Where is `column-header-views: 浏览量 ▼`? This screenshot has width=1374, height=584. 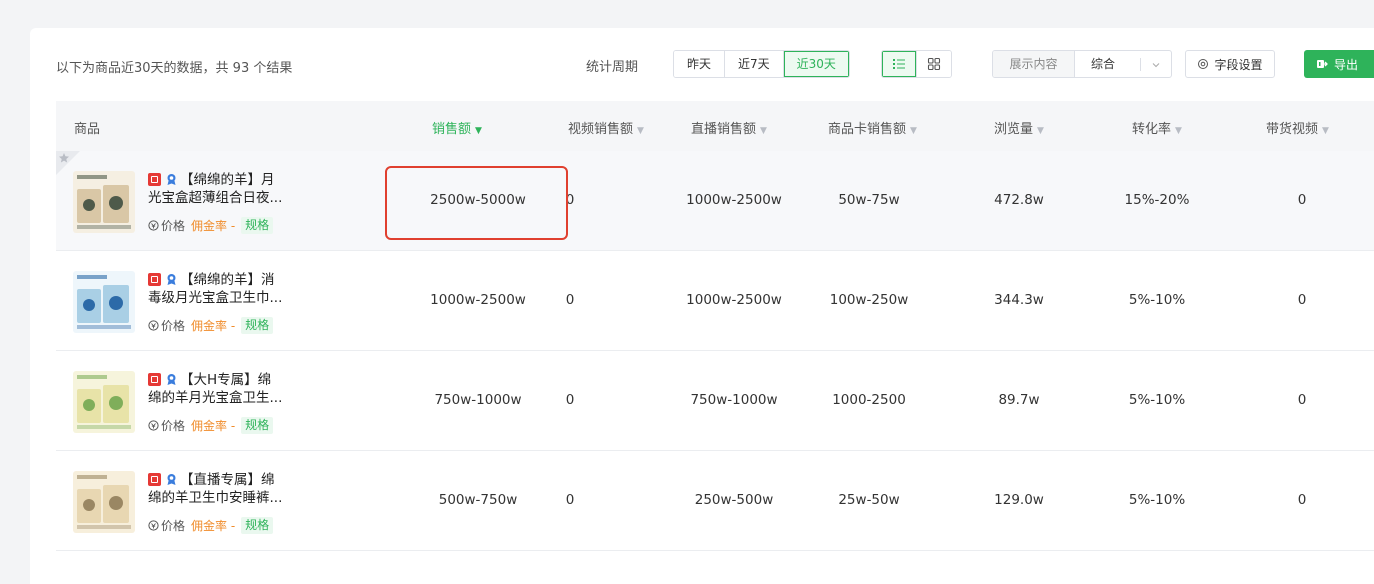 column-header-views: 浏览量 ▼ is located at coordinates (1019, 127).